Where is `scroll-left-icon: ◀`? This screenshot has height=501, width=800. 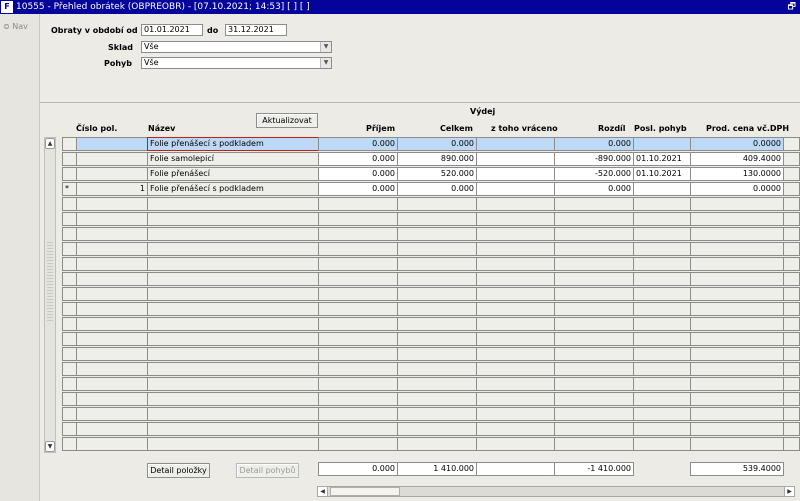 scroll-left-icon: ◀ is located at coordinates (323, 491).